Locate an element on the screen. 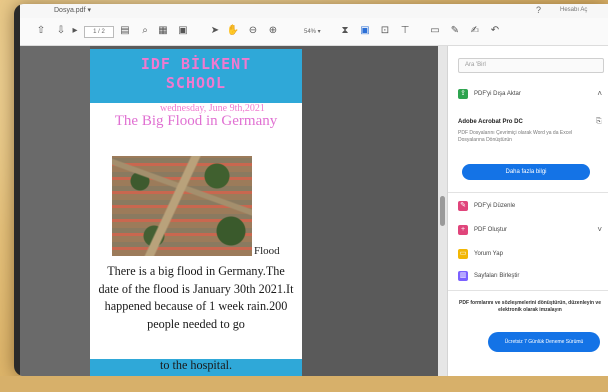  undo-icon: ↶ is located at coordinates (495, 31).